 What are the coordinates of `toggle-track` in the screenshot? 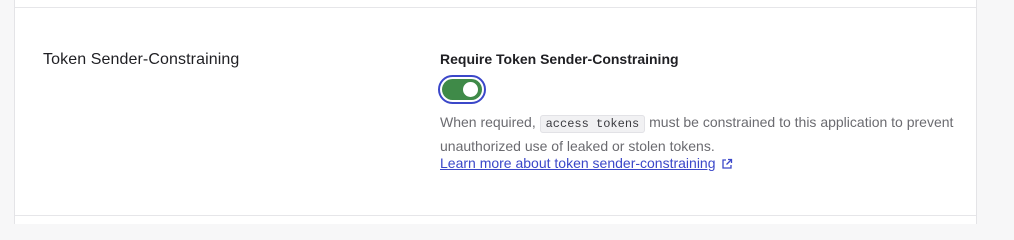 It's located at (462, 89).